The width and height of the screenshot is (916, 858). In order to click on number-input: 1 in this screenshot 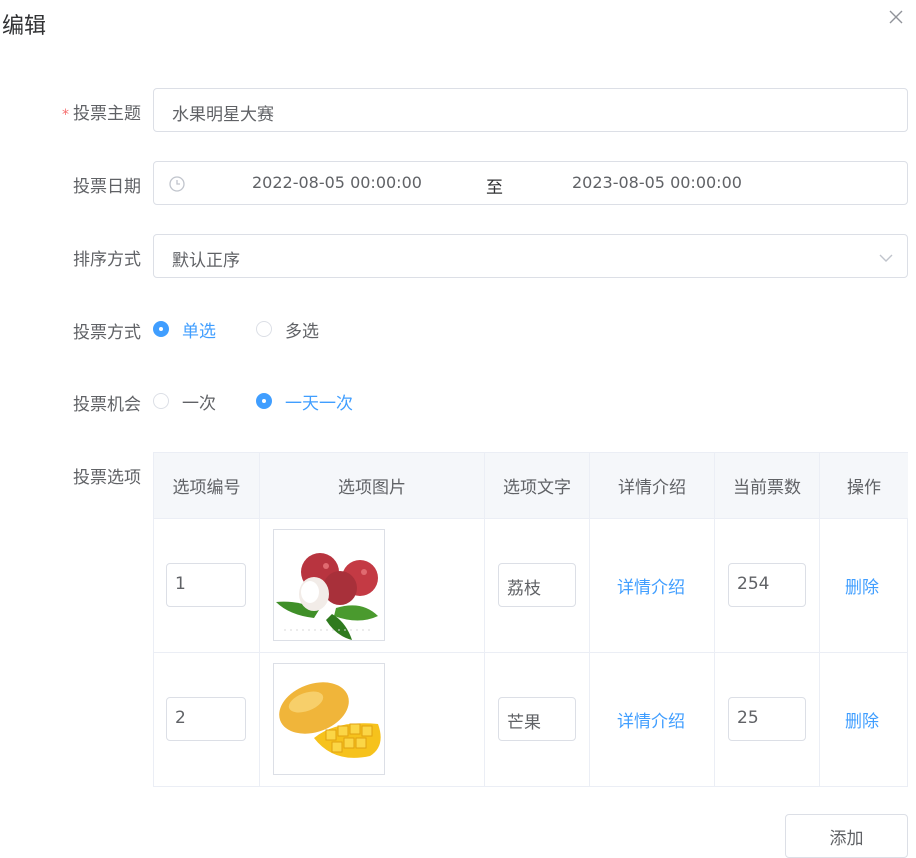, I will do `click(206, 585)`.